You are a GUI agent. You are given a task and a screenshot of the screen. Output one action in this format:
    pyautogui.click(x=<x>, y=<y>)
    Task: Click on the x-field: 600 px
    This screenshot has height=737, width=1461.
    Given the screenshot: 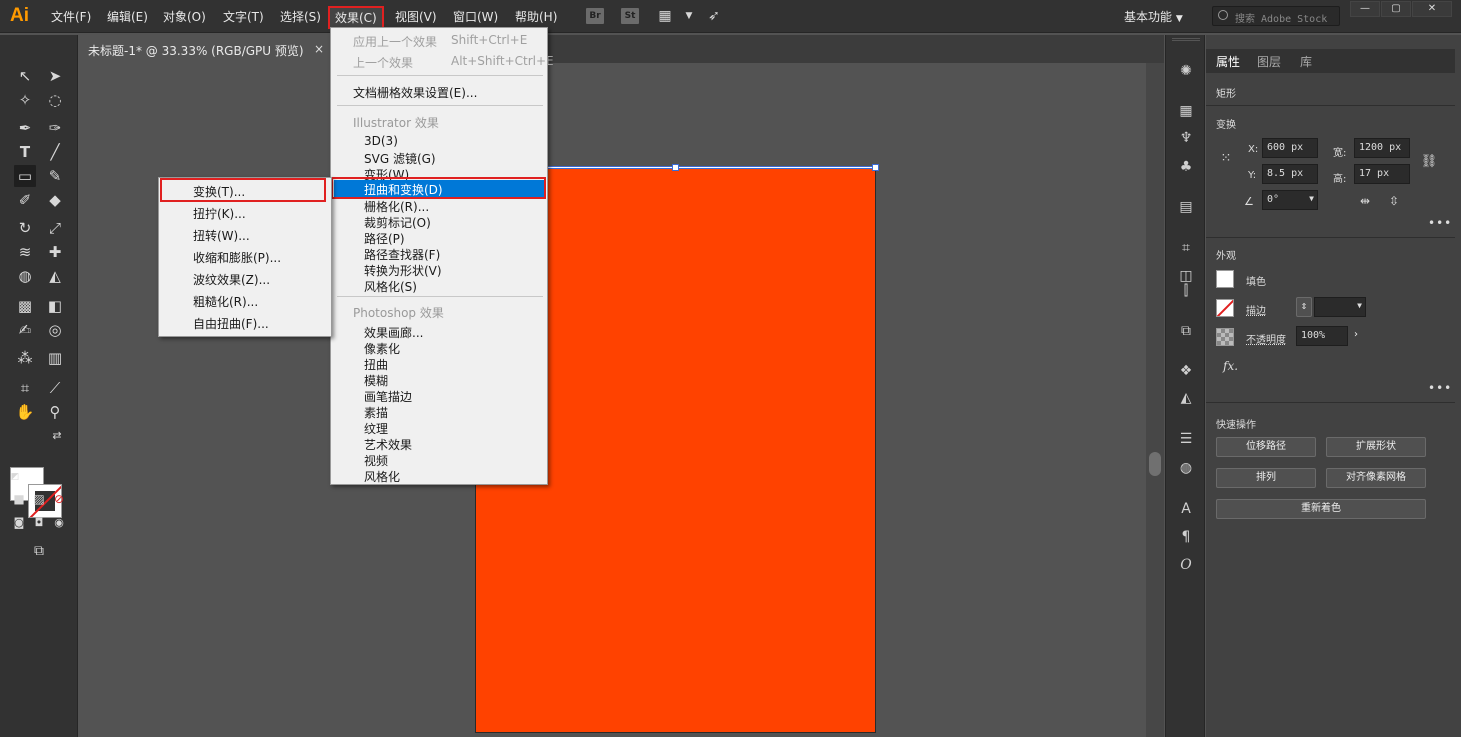 What is the action you would take?
    pyautogui.click(x=1290, y=148)
    